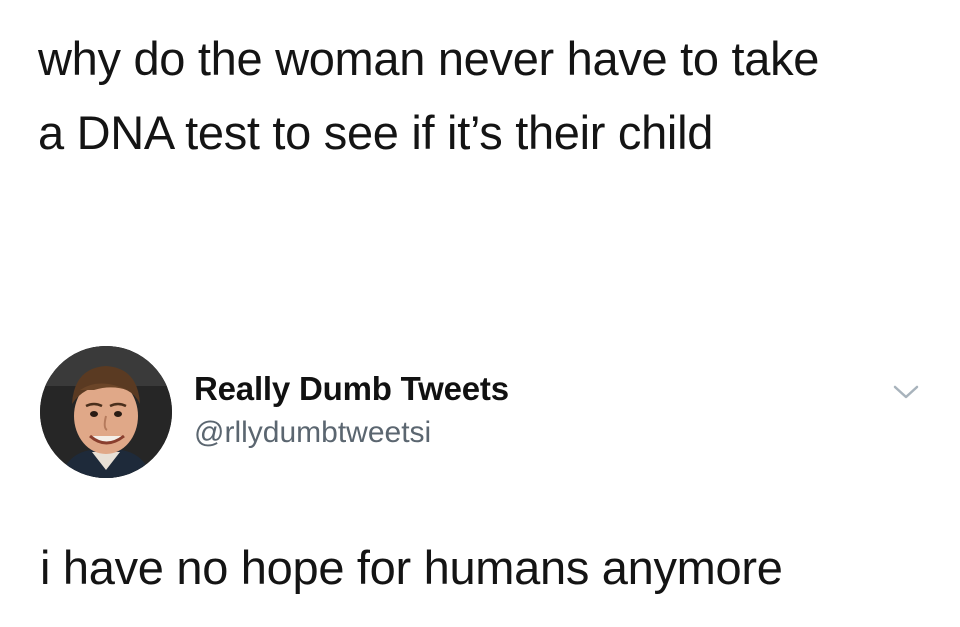  What do you see at coordinates (312, 433) in the screenshot?
I see `author-handle: @rllydumbtweetsi` at bounding box center [312, 433].